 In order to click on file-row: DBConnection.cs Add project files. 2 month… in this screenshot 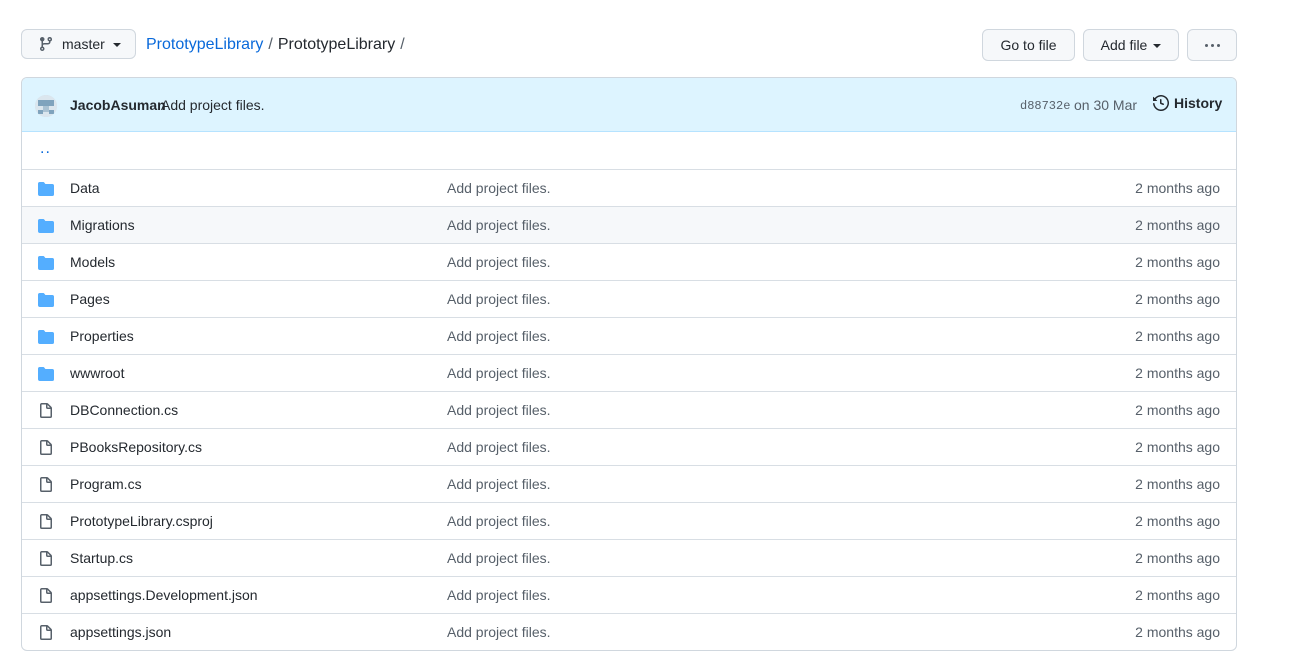, I will do `click(629, 409)`.